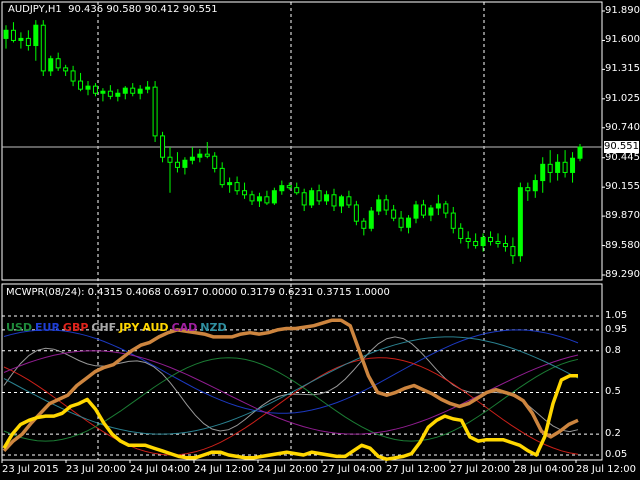  Describe the element at coordinates (288, 469) in the screenshot. I see `time-axis-label: 24 Jul 20:00` at that location.